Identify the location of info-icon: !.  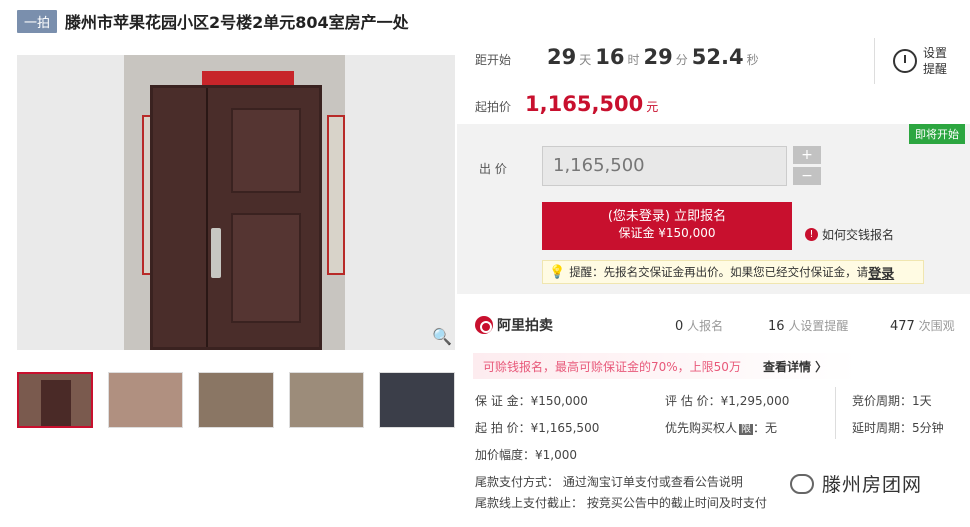
(811, 234).